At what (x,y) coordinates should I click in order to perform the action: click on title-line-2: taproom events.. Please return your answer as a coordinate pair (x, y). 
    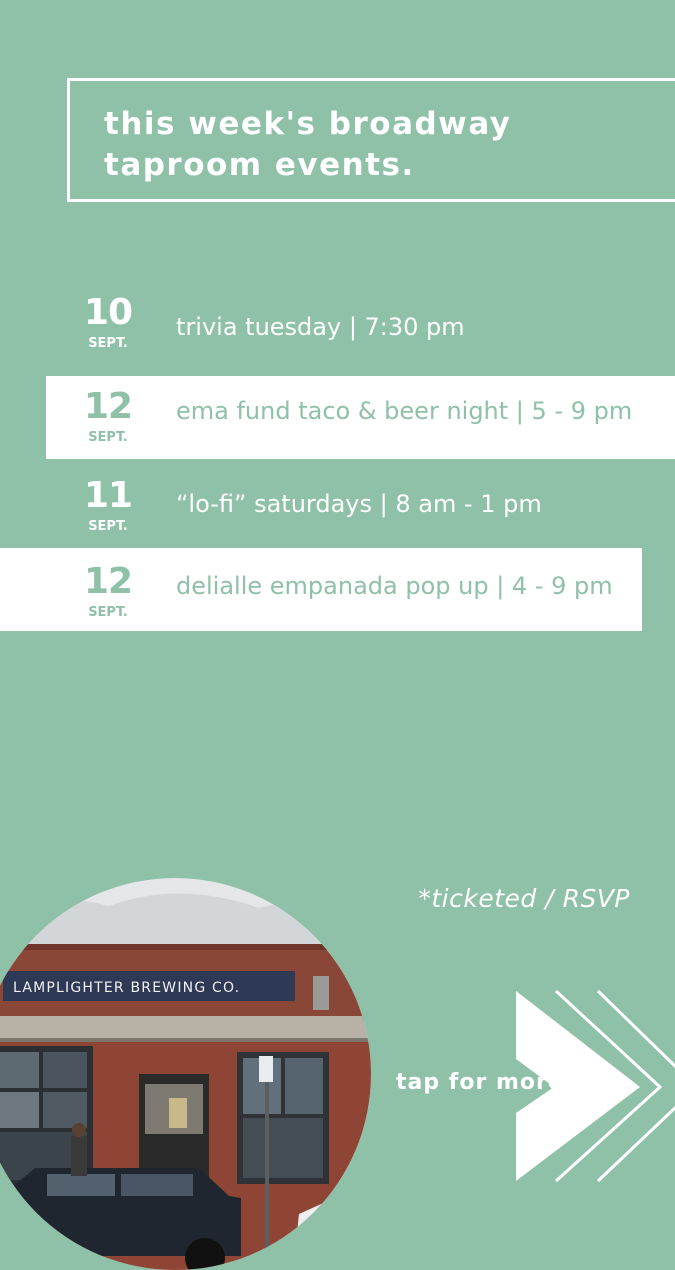
    Looking at the image, I should click on (259, 165).